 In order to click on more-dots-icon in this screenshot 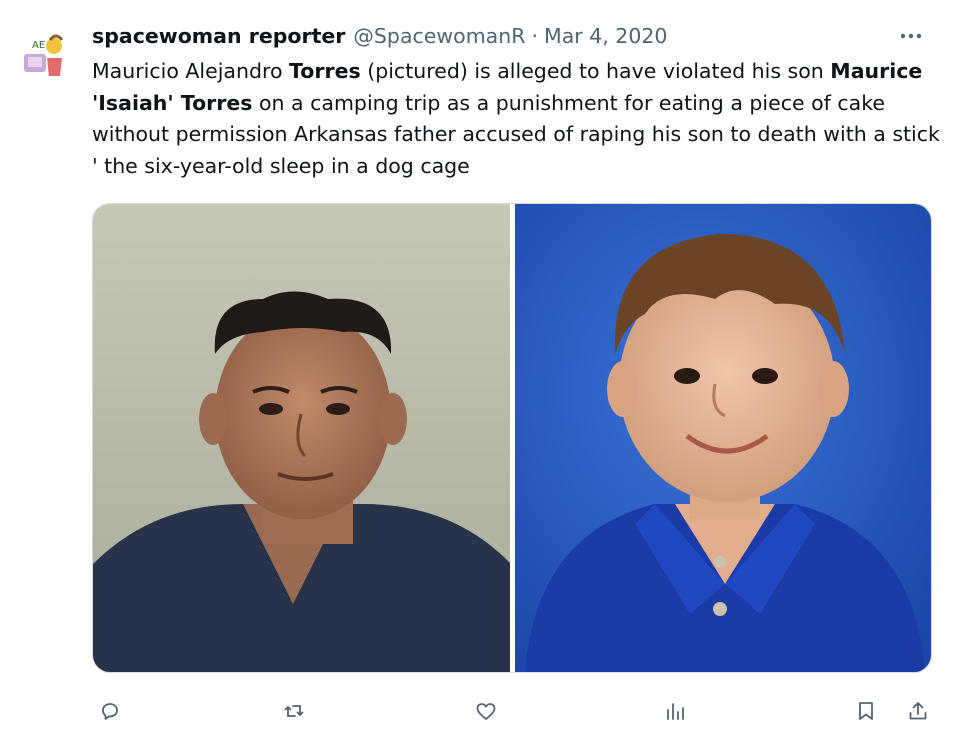, I will do `click(911, 36)`.